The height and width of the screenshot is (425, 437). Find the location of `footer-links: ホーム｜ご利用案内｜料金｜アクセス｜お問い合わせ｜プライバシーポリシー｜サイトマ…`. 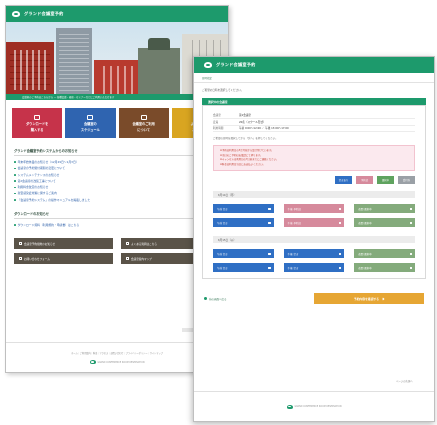

footer-links: ホーム｜ご利用案内｜料金｜アクセス｜お問い合わせ｜プライバシーポリシー｜サイトマ… is located at coordinates (117, 353).